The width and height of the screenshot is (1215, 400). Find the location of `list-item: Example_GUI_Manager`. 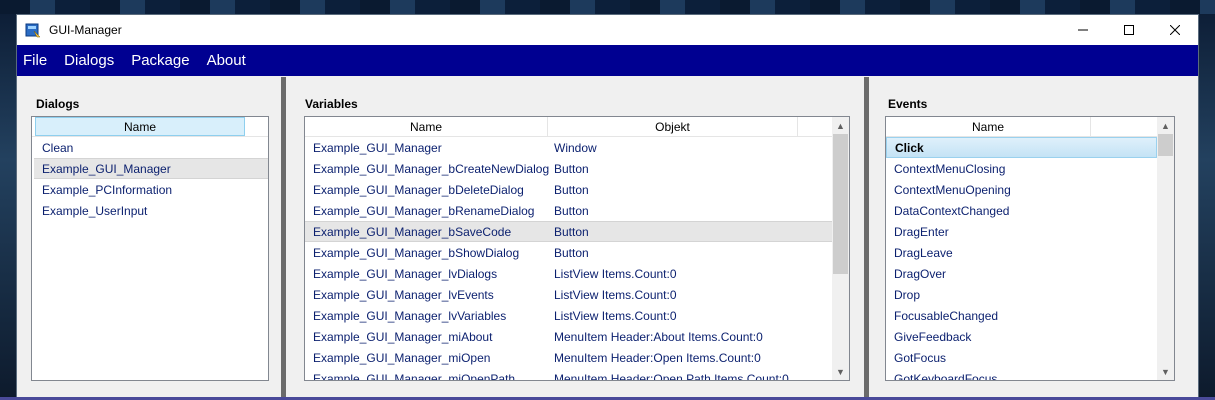

list-item: Example_GUI_Manager is located at coordinates (151, 168).